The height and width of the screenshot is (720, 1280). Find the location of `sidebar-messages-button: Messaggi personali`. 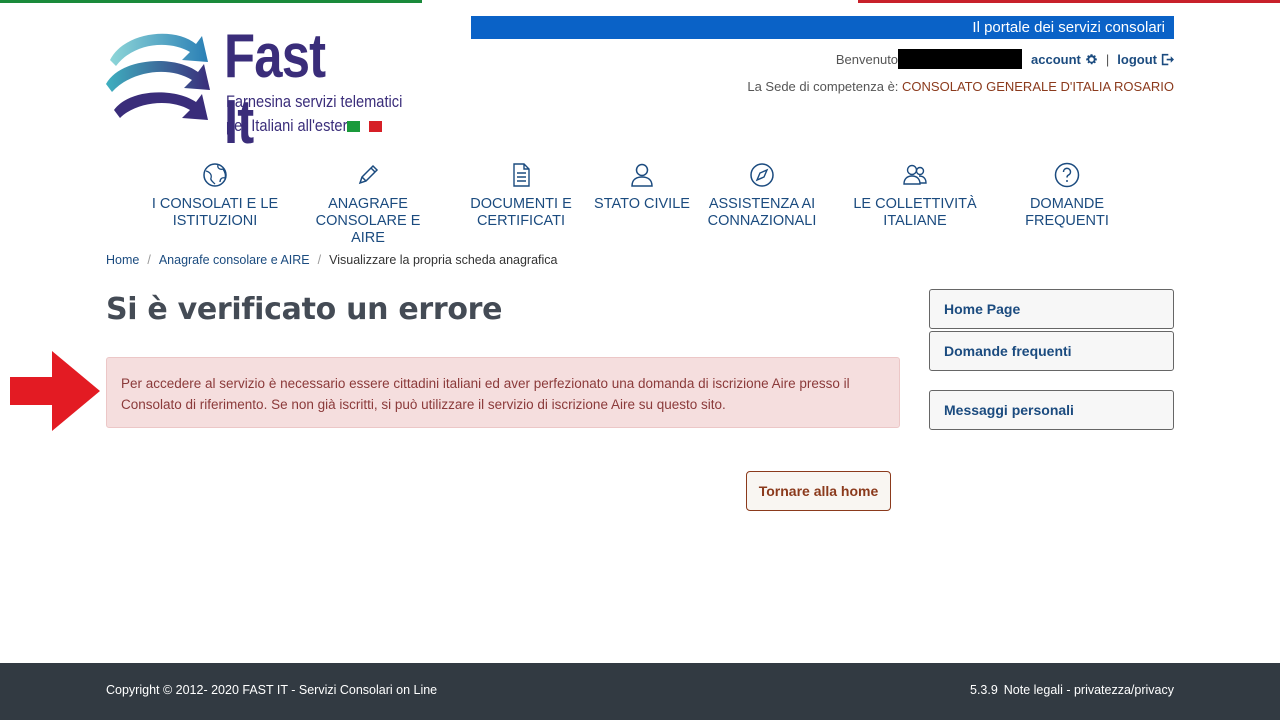

sidebar-messages-button: Messaggi personali is located at coordinates (1051, 410).